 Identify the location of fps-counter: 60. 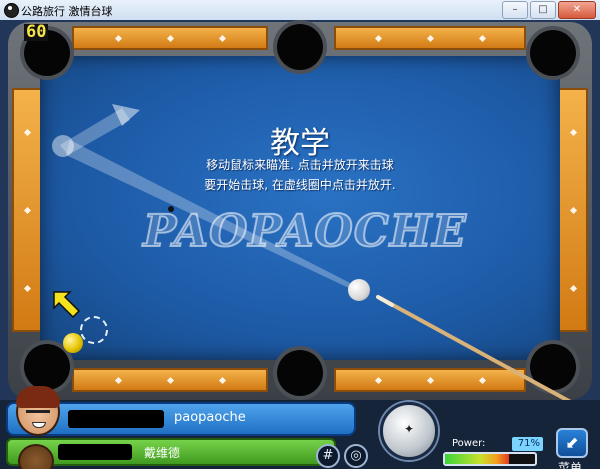
(36, 32).